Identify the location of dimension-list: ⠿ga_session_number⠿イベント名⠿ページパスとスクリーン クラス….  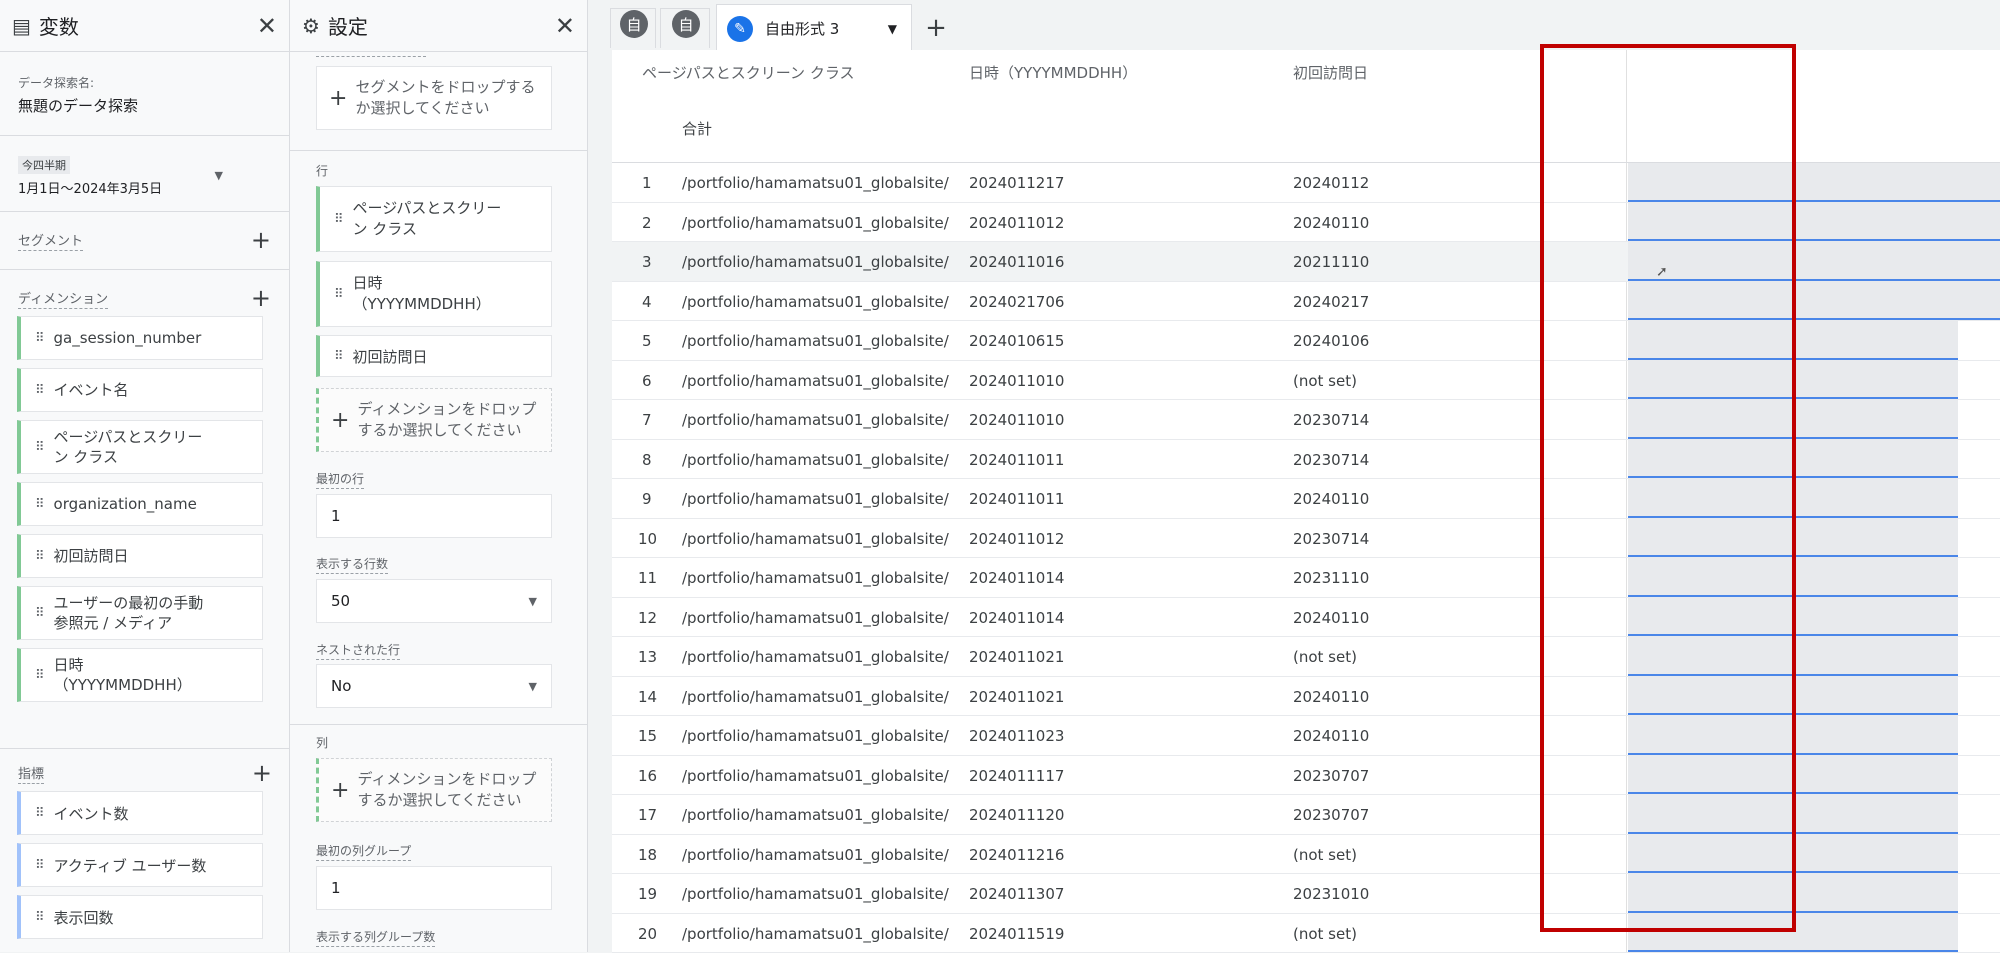
(144, 509).